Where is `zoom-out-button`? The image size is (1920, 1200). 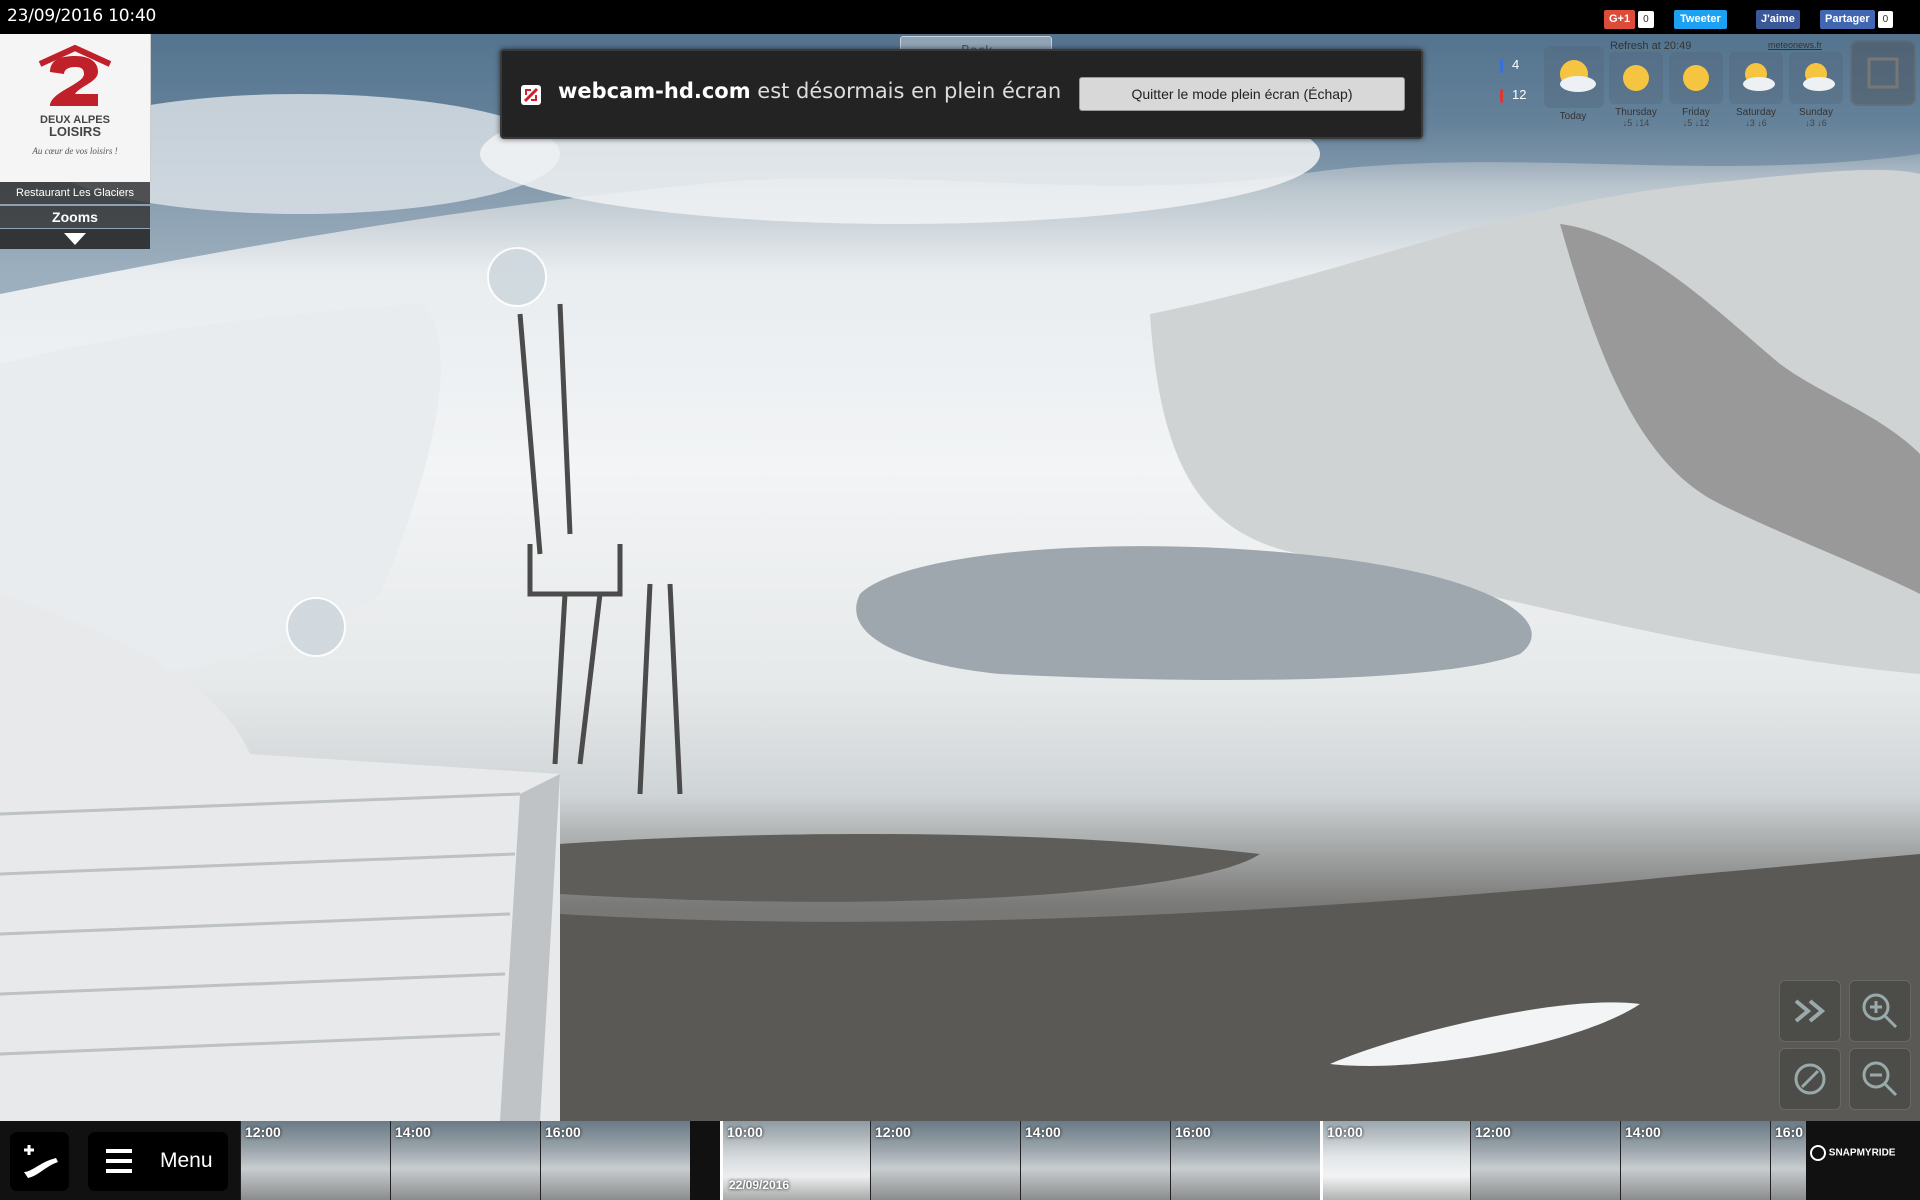
zoom-out-button is located at coordinates (1880, 1079).